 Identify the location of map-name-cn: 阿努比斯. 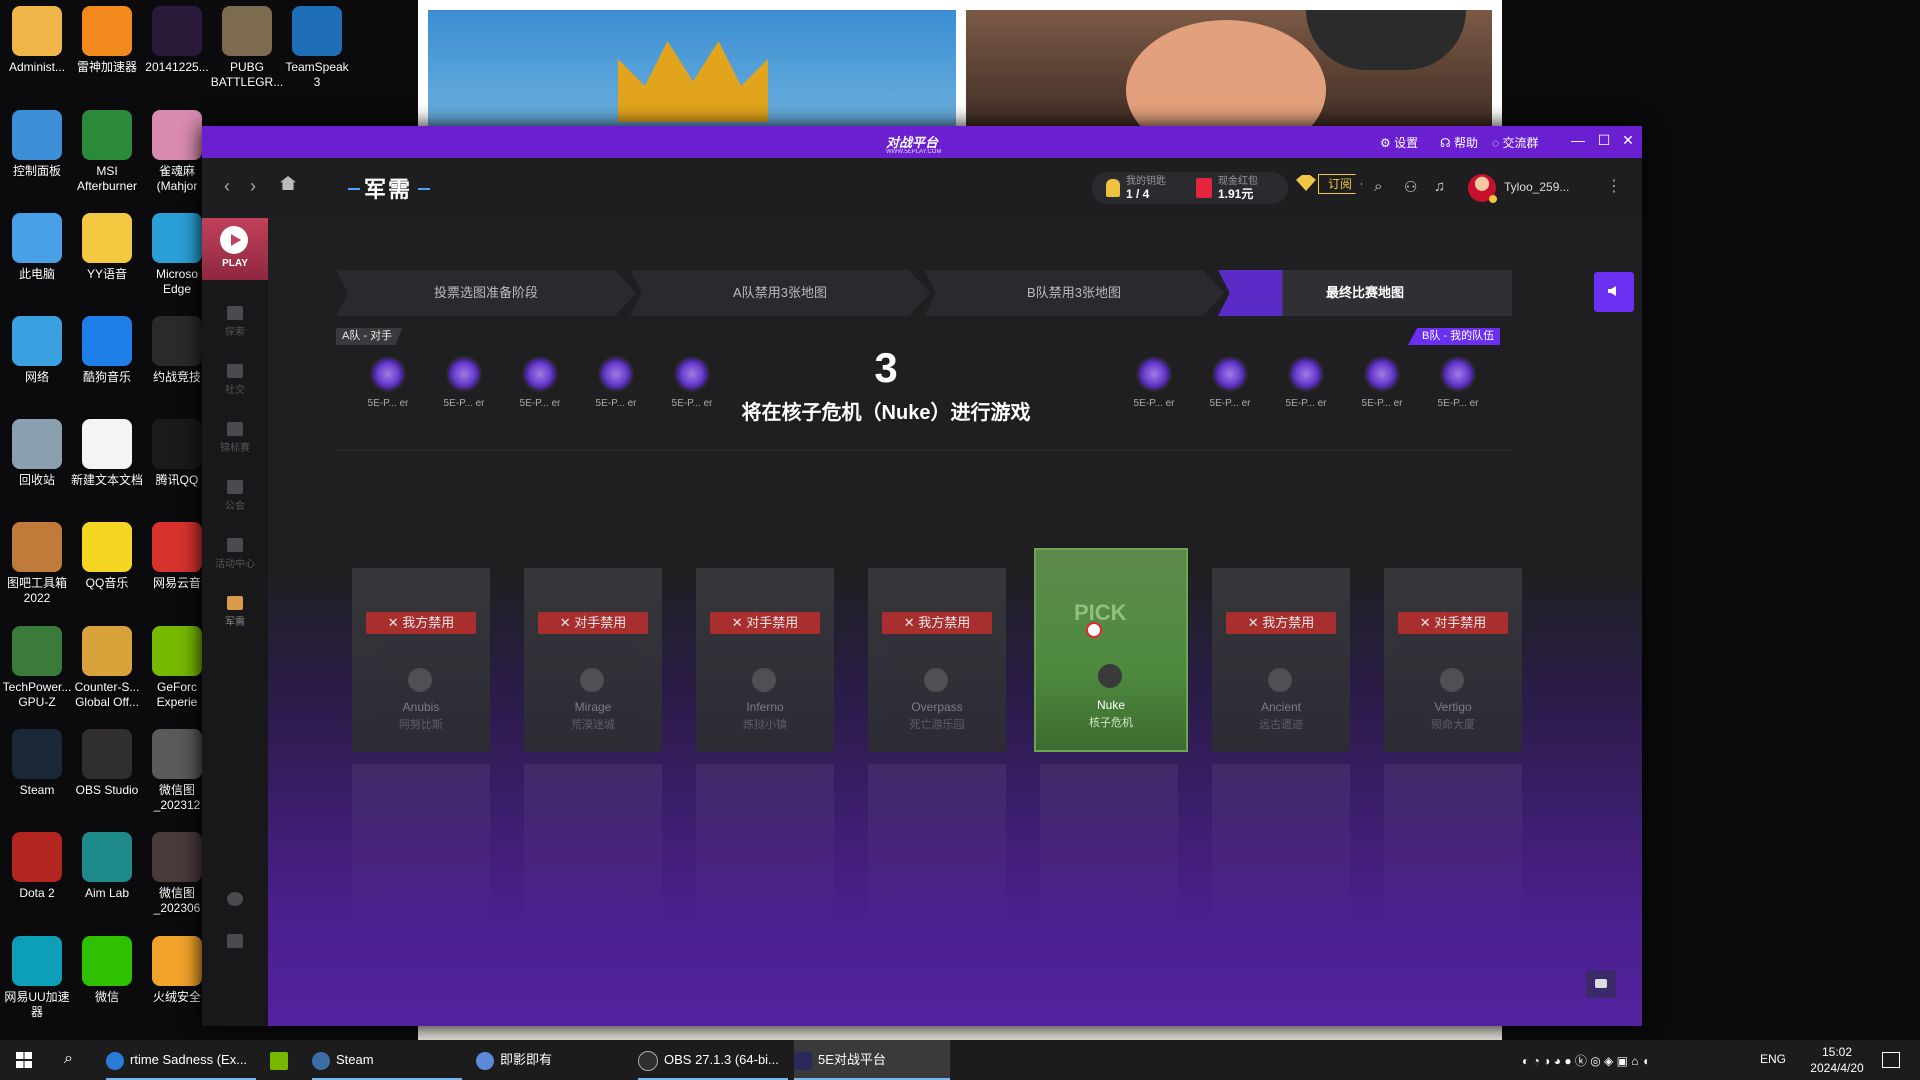
(421, 725).